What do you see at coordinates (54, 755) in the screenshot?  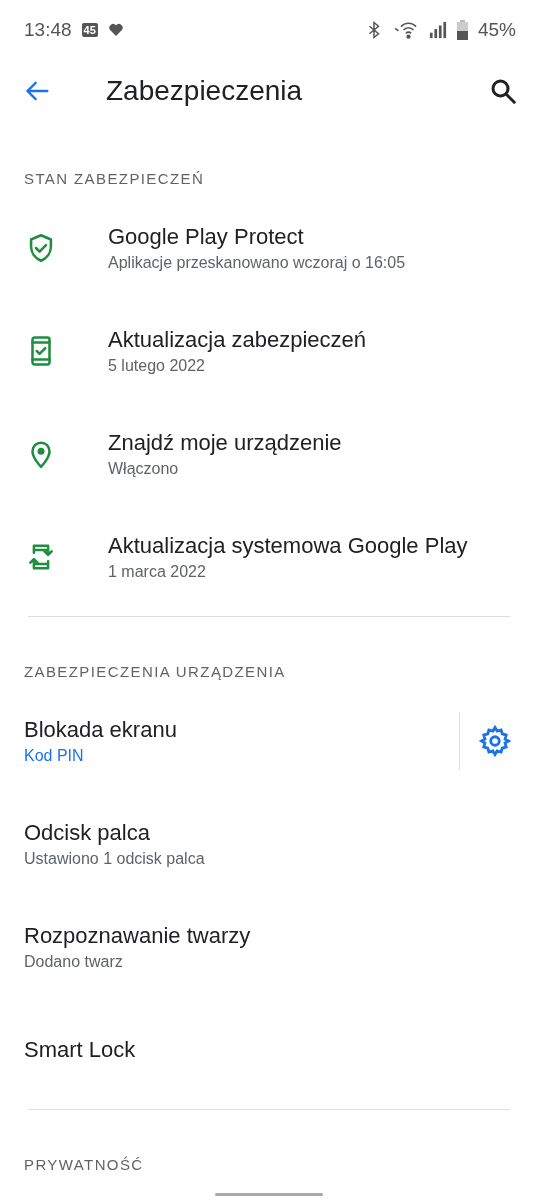 I see `item-subtitle: Kod PIN` at bounding box center [54, 755].